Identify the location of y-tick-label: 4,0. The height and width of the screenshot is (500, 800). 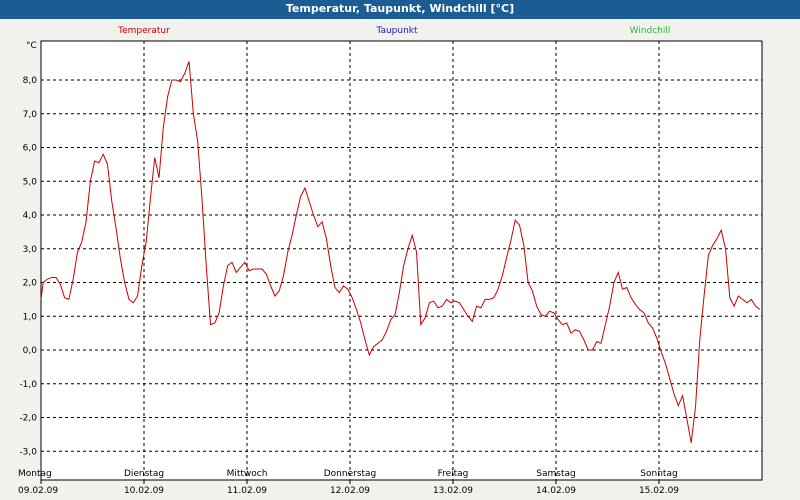
(30, 216).